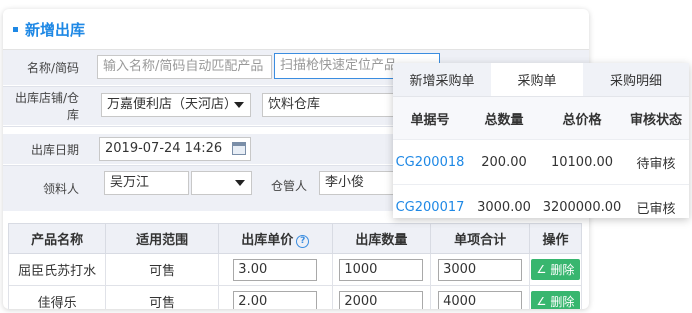  What do you see at coordinates (656, 201) in the screenshot?
I see `status-cell: 已审核` at bounding box center [656, 201].